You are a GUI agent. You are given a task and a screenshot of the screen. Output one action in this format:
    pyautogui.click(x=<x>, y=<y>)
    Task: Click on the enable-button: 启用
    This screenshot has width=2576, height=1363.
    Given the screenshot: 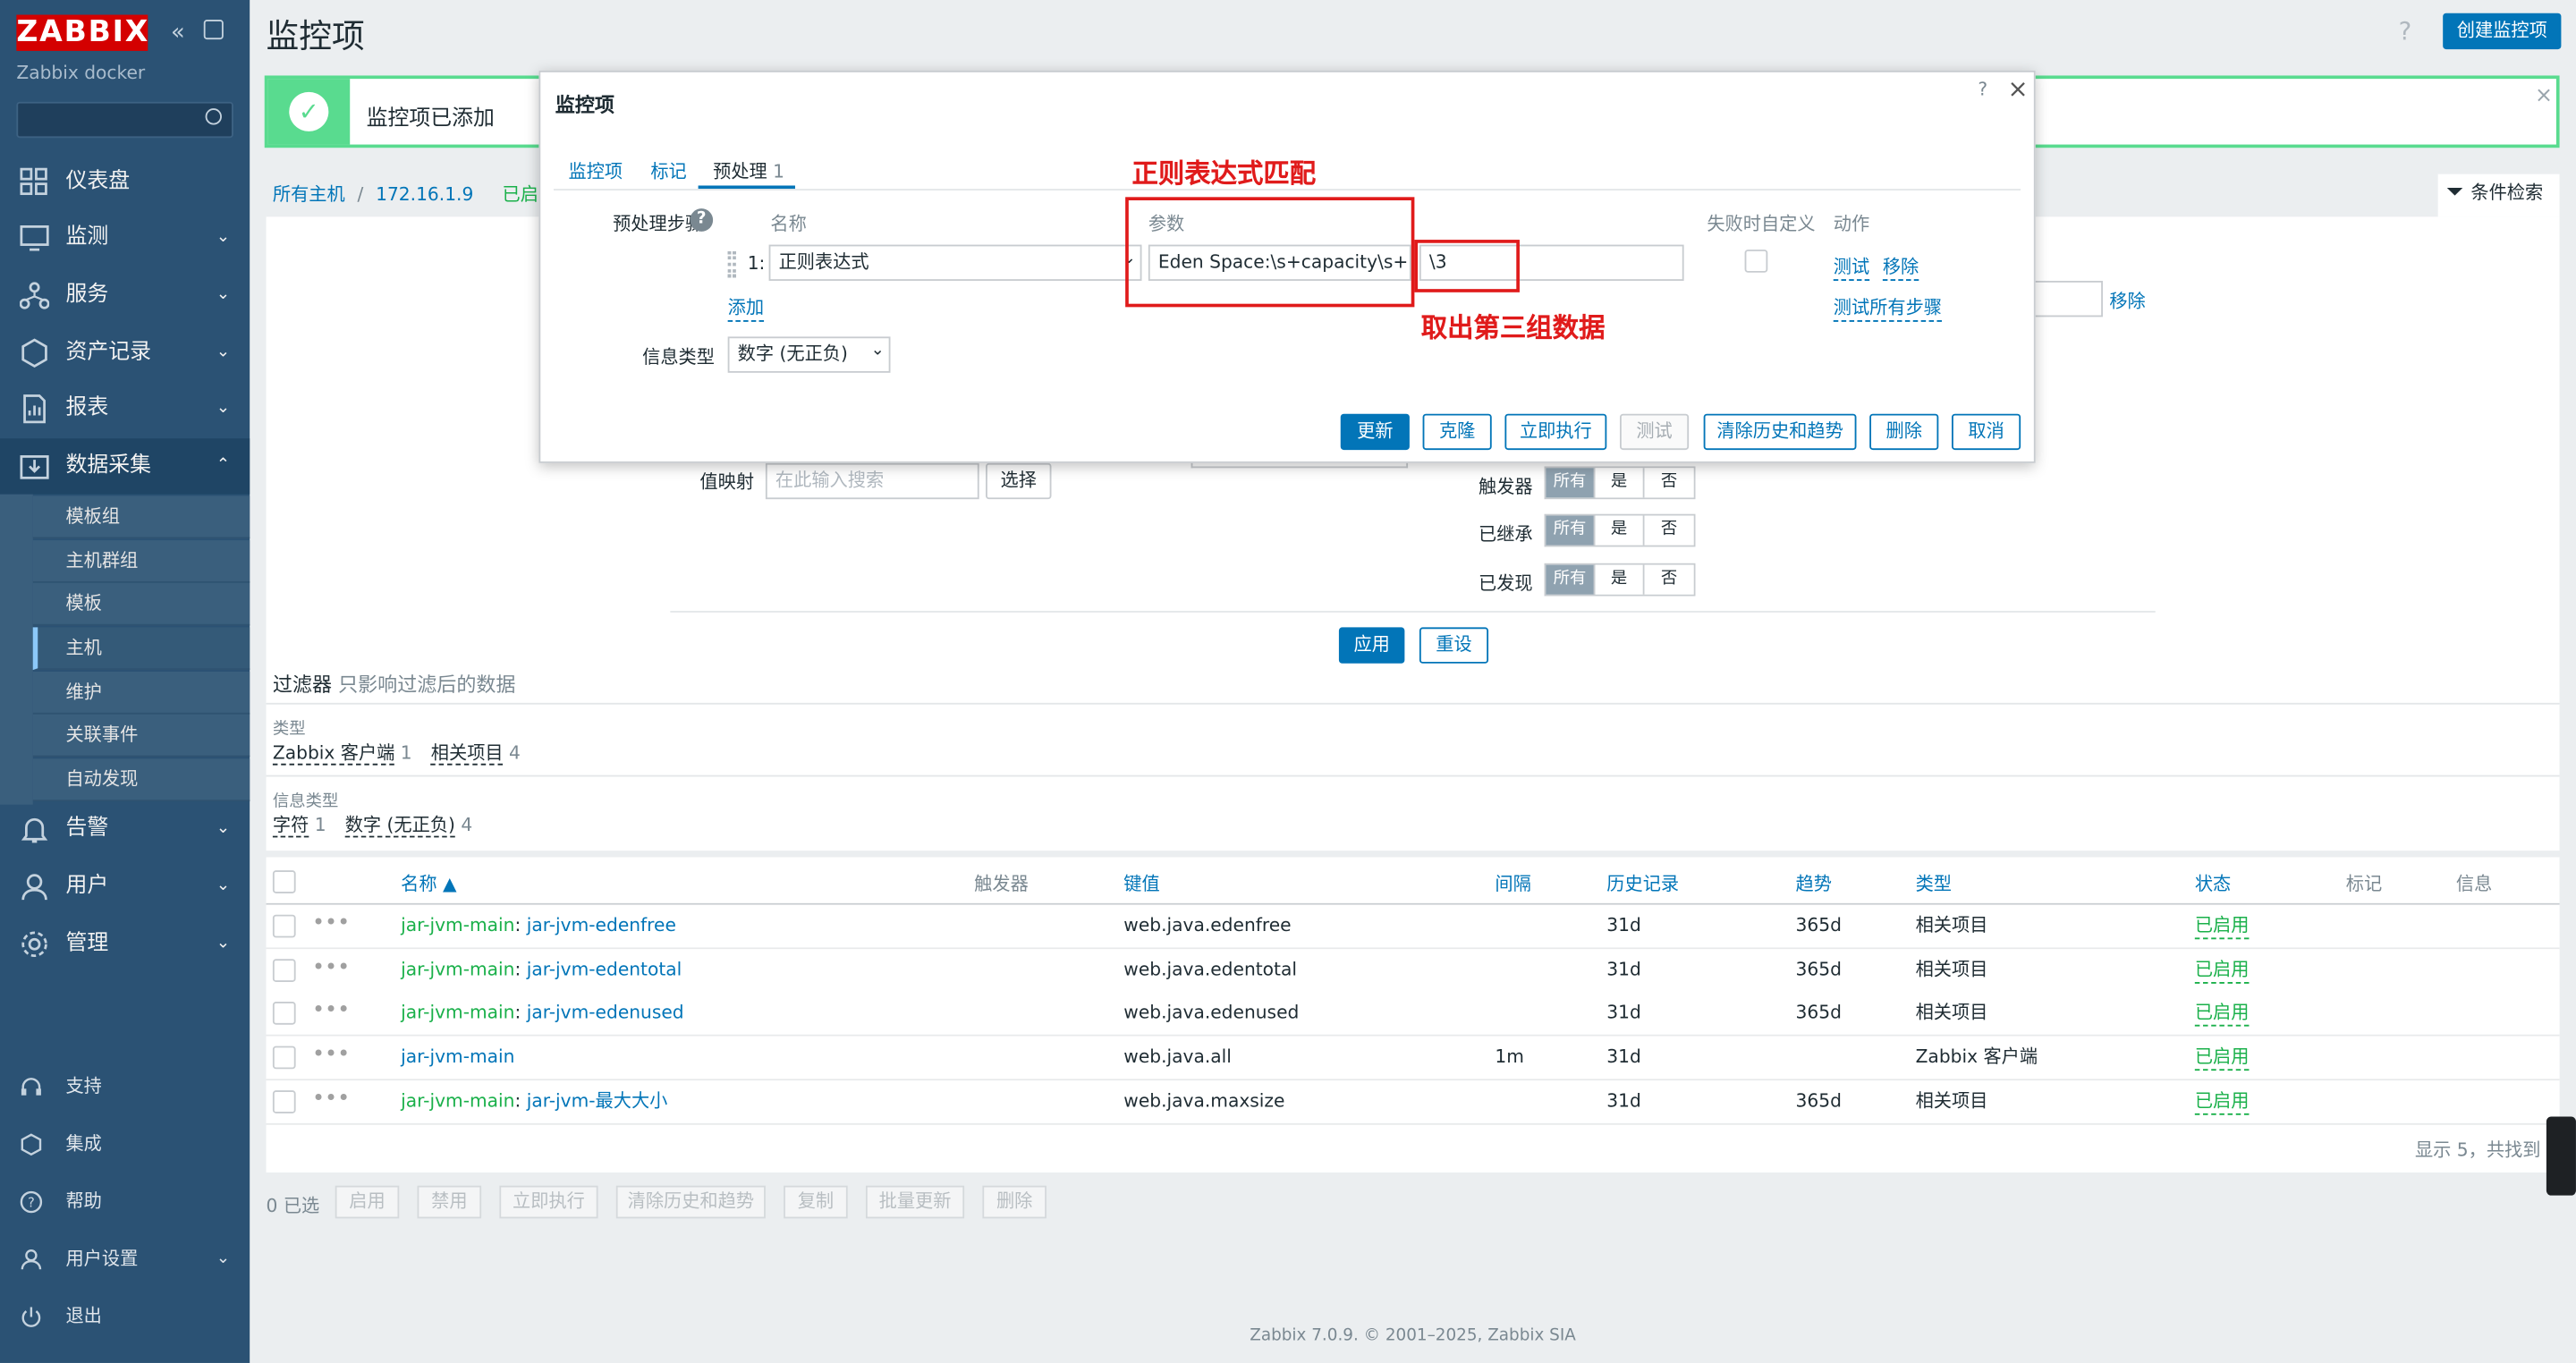 What is the action you would take?
    pyautogui.click(x=367, y=1202)
    